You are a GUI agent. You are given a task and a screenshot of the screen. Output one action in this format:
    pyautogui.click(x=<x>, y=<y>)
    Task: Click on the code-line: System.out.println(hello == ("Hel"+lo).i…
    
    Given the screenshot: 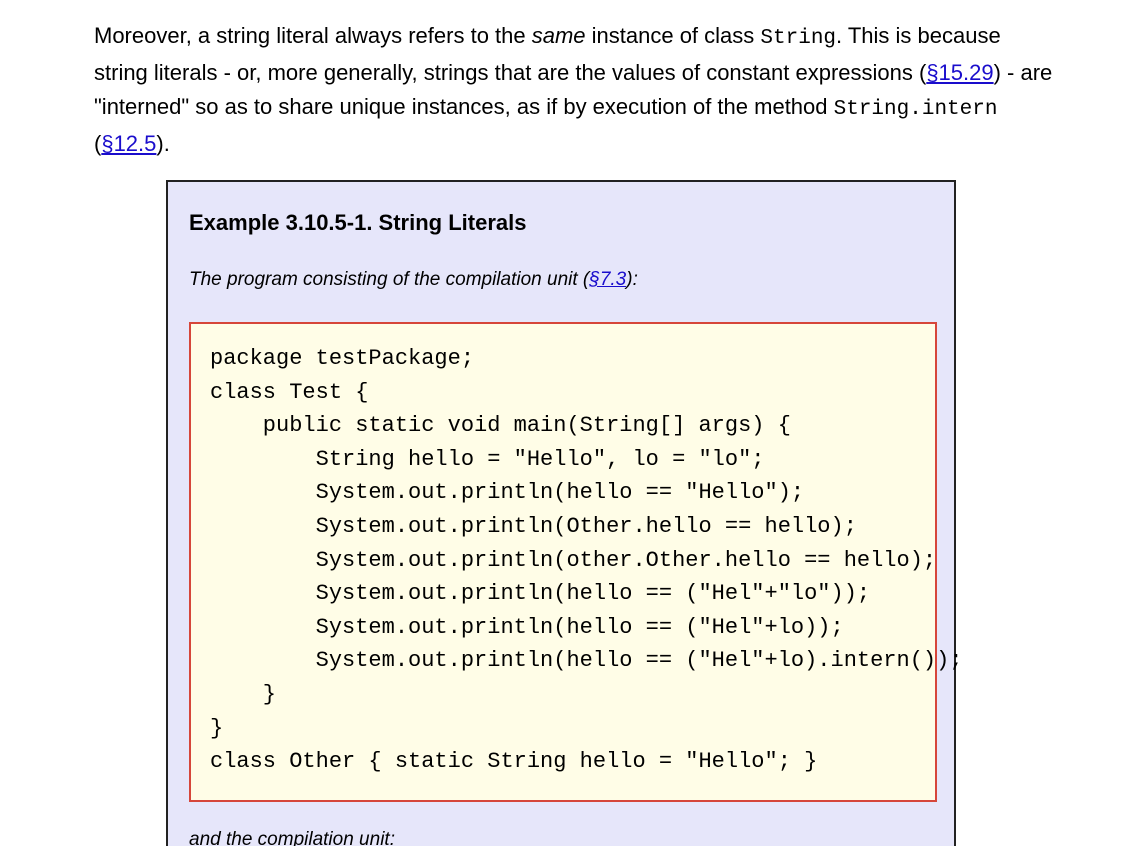 What is the action you would take?
    pyautogui.click(x=586, y=661)
    